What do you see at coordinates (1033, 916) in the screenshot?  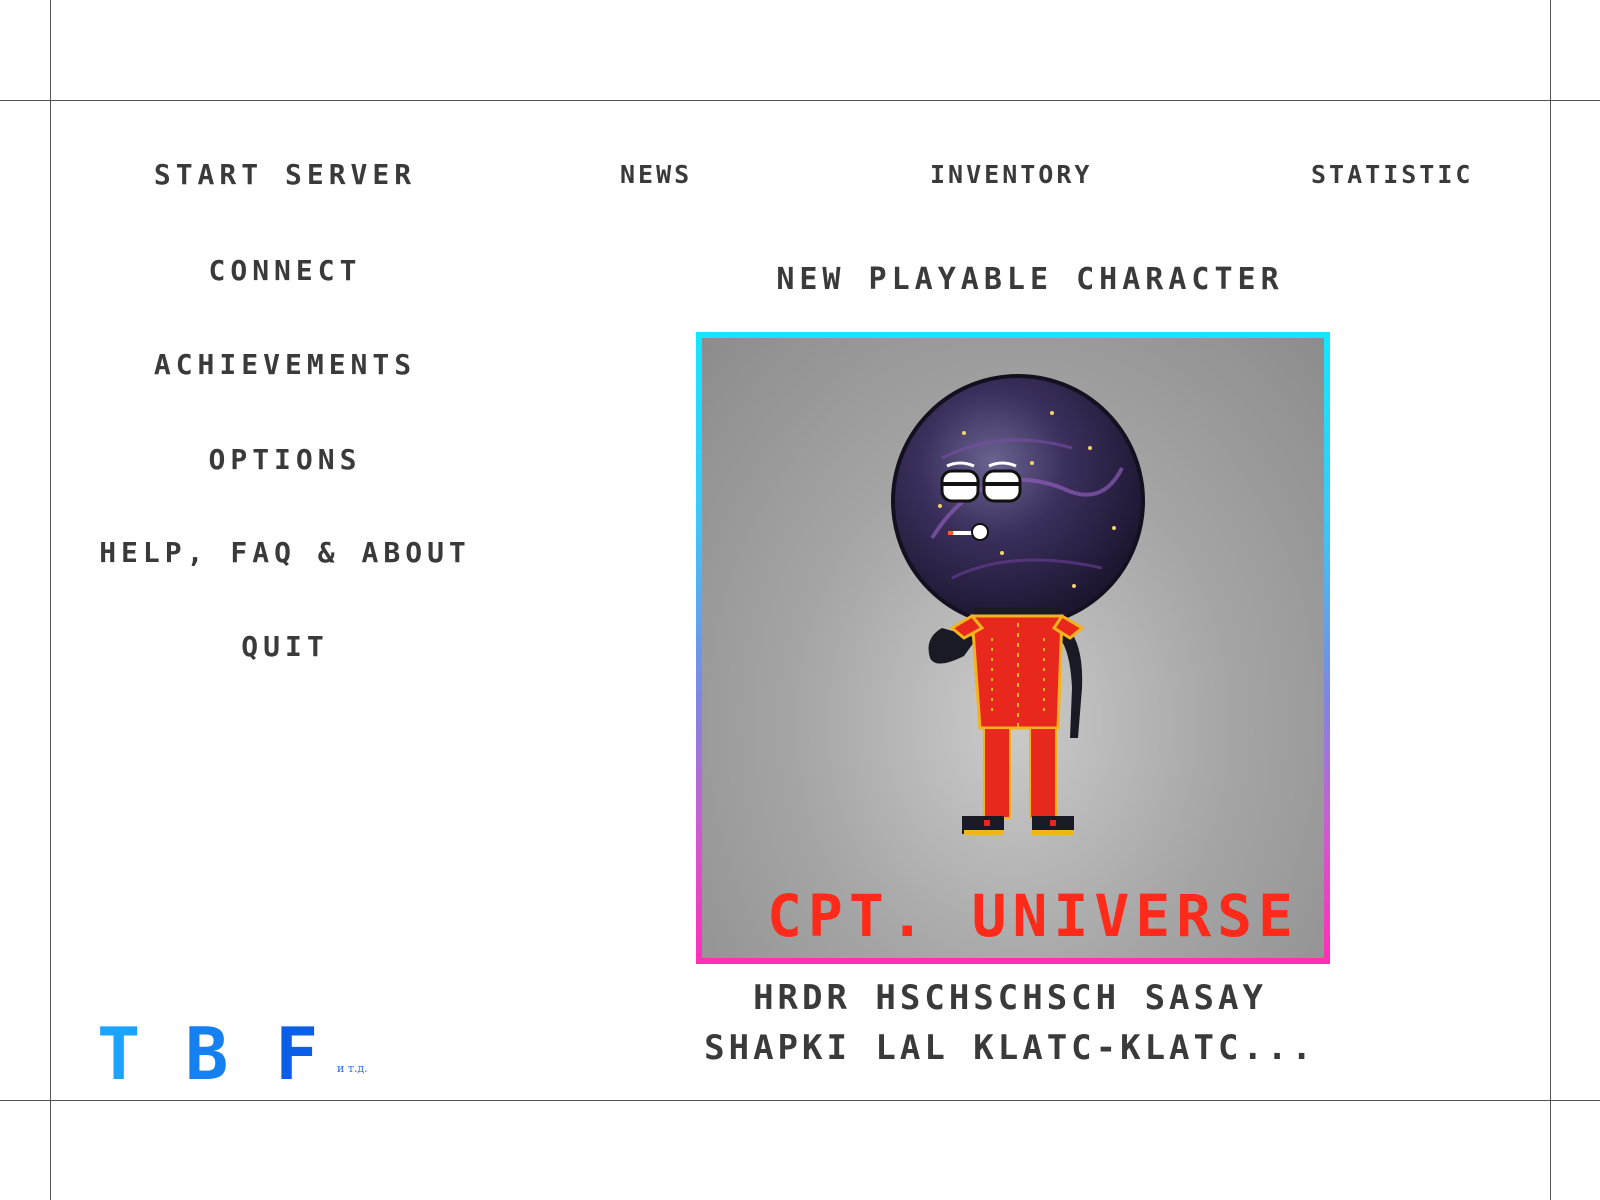 I see `character-name: CPT. UNIVERSE` at bounding box center [1033, 916].